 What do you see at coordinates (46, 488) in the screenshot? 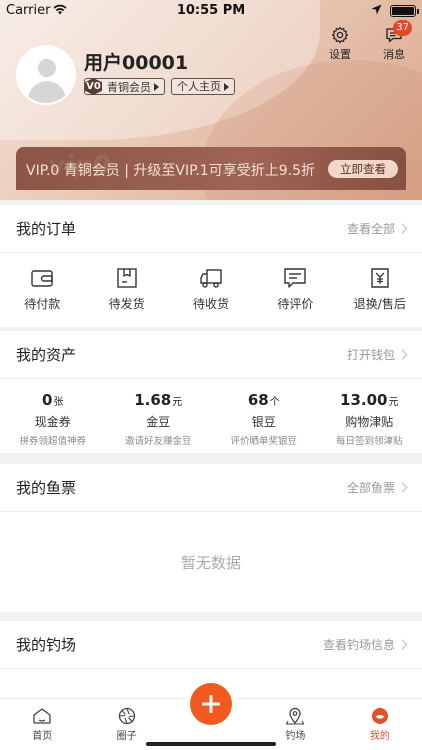
I see `tickets-title: 我的鱼票` at bounding box center [46, 488].